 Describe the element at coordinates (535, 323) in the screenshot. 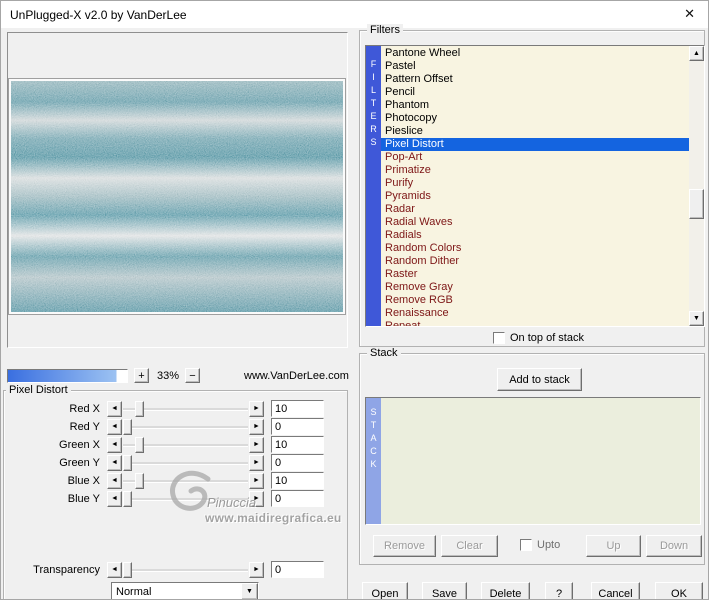

I see `filter-item: Repeat` at that location.